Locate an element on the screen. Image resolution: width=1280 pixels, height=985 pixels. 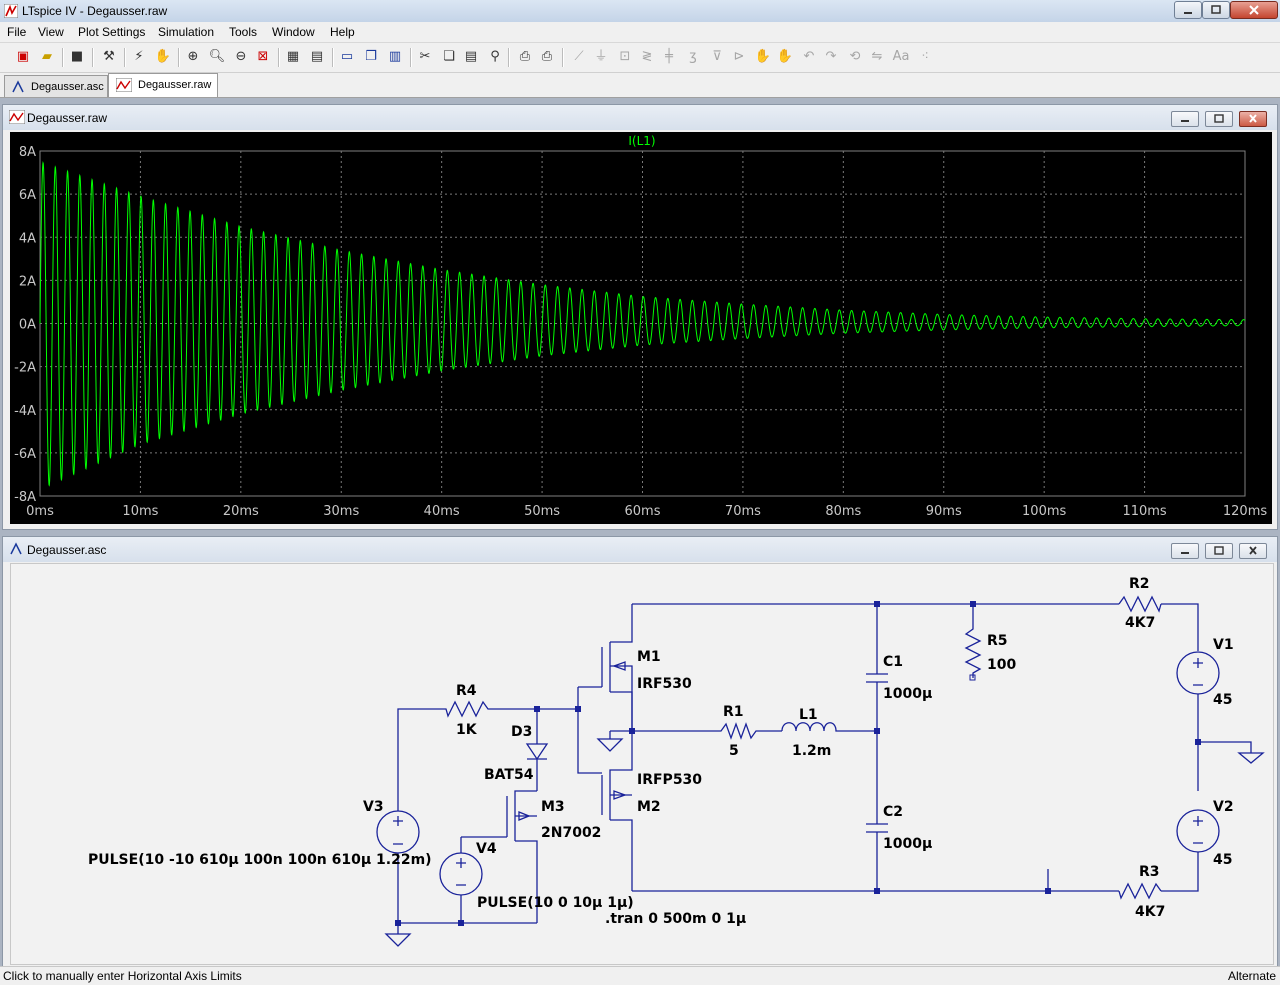
plot-restore-button is located at coordinates (1219, 119).